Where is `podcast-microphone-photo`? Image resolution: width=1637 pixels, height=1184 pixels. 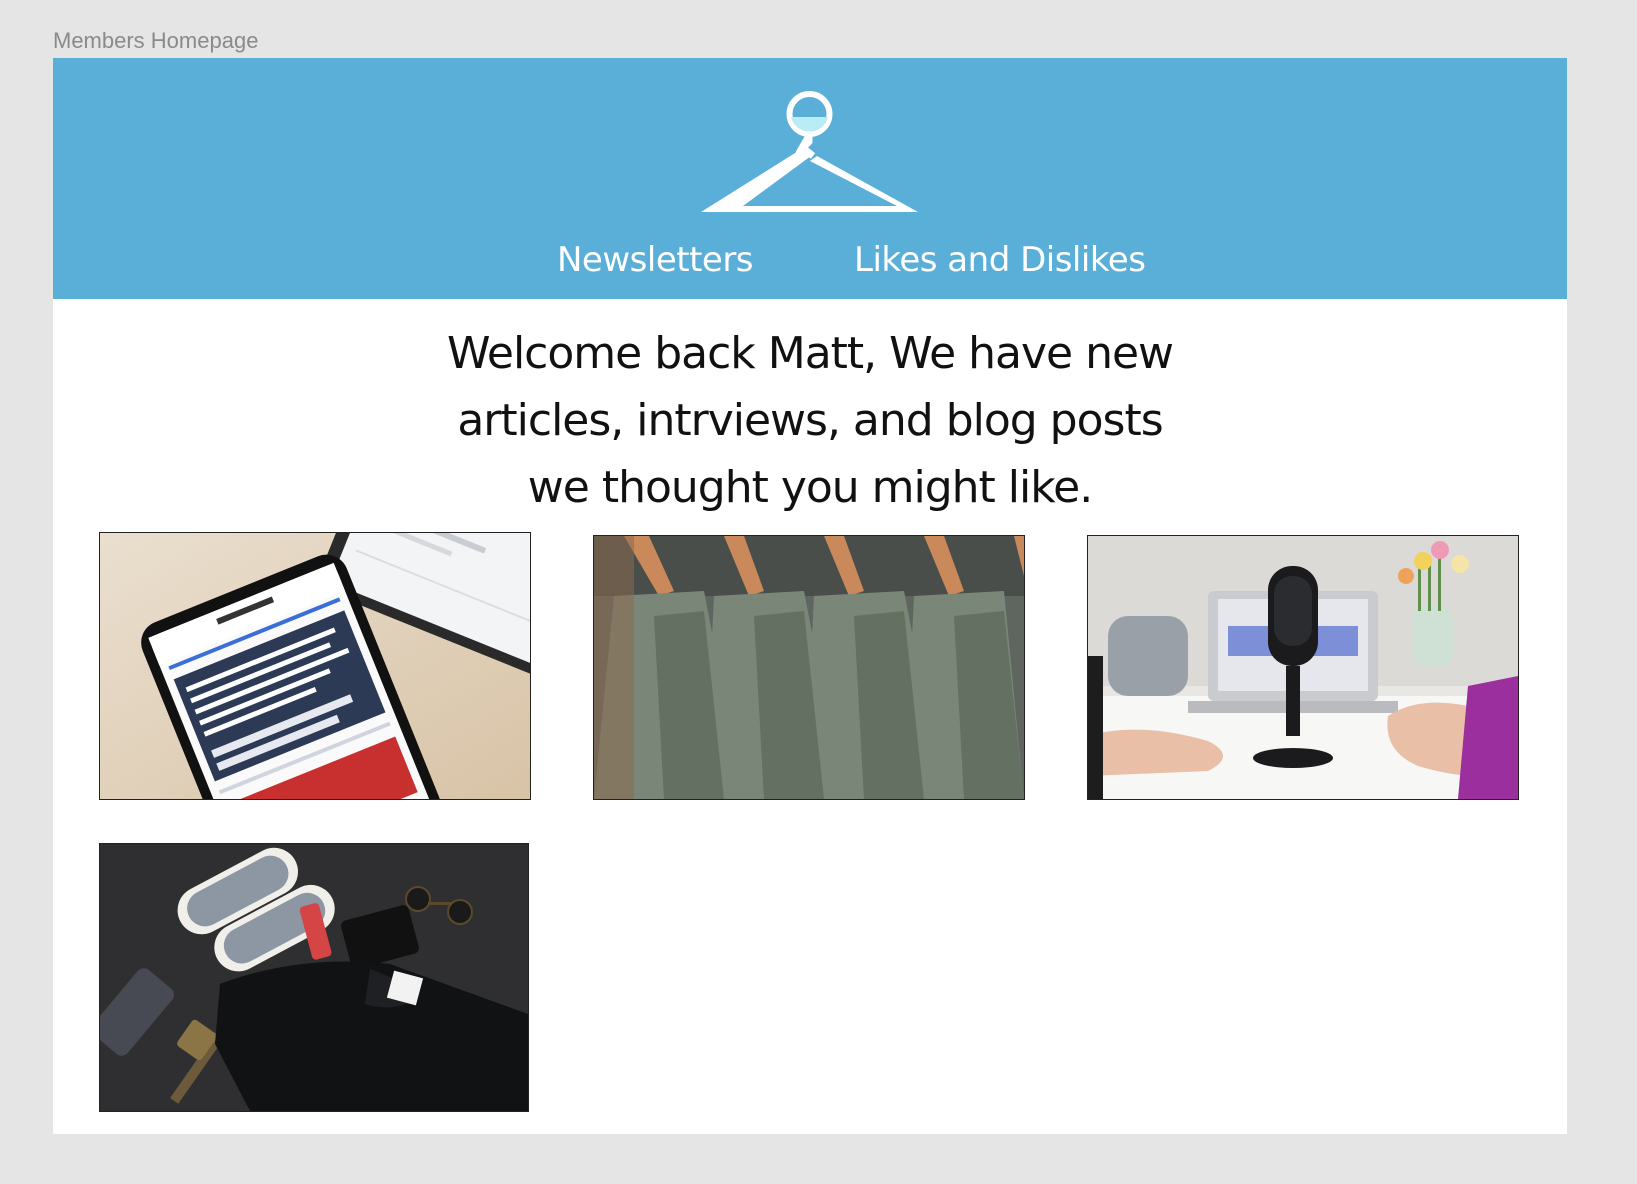
podcast-microphone-photo is located at coordinates (1303, 667).